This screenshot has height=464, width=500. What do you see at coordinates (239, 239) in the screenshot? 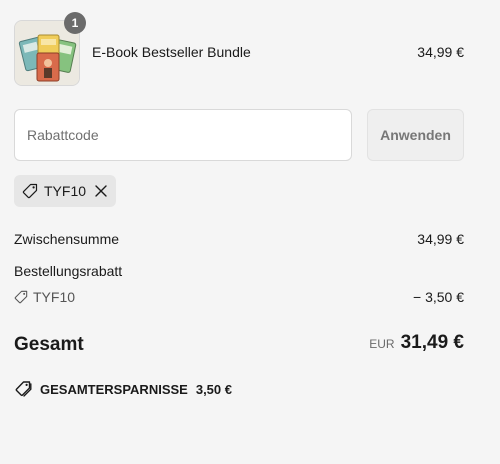
I see `subtotal-row: Zwischensumme 34,99 €` at bounding box center [239, 239].